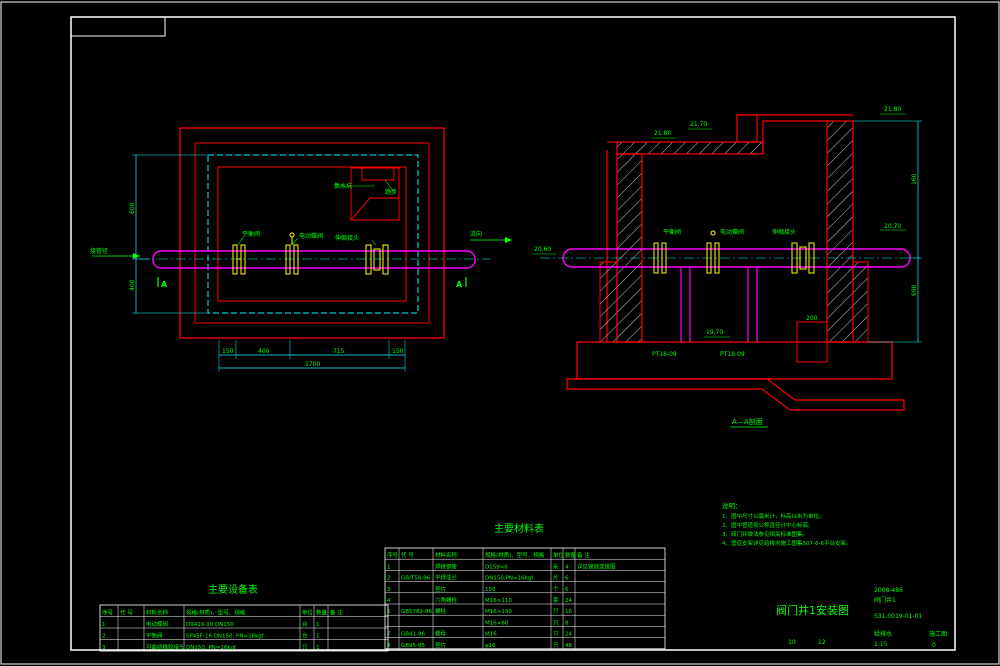 The height and width of the screenshot is (666, 1000). What do you see at coordinates (698, 124) in the screenshot?
I see `section-elev-top-mid: 21.70` at bounding box center [698, 124].